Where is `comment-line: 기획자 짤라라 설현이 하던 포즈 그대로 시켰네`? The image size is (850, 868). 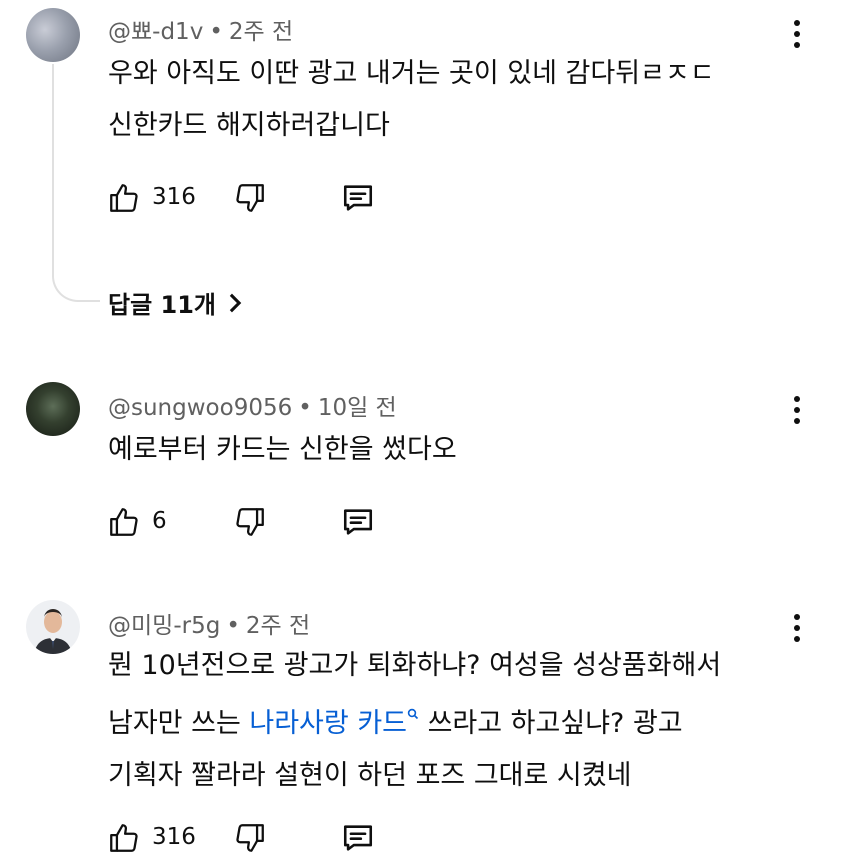 comment-line: 기획자 짤라라 설현이 하던 포즈 그대로 시켰네 is located at coordinates (370, 775).